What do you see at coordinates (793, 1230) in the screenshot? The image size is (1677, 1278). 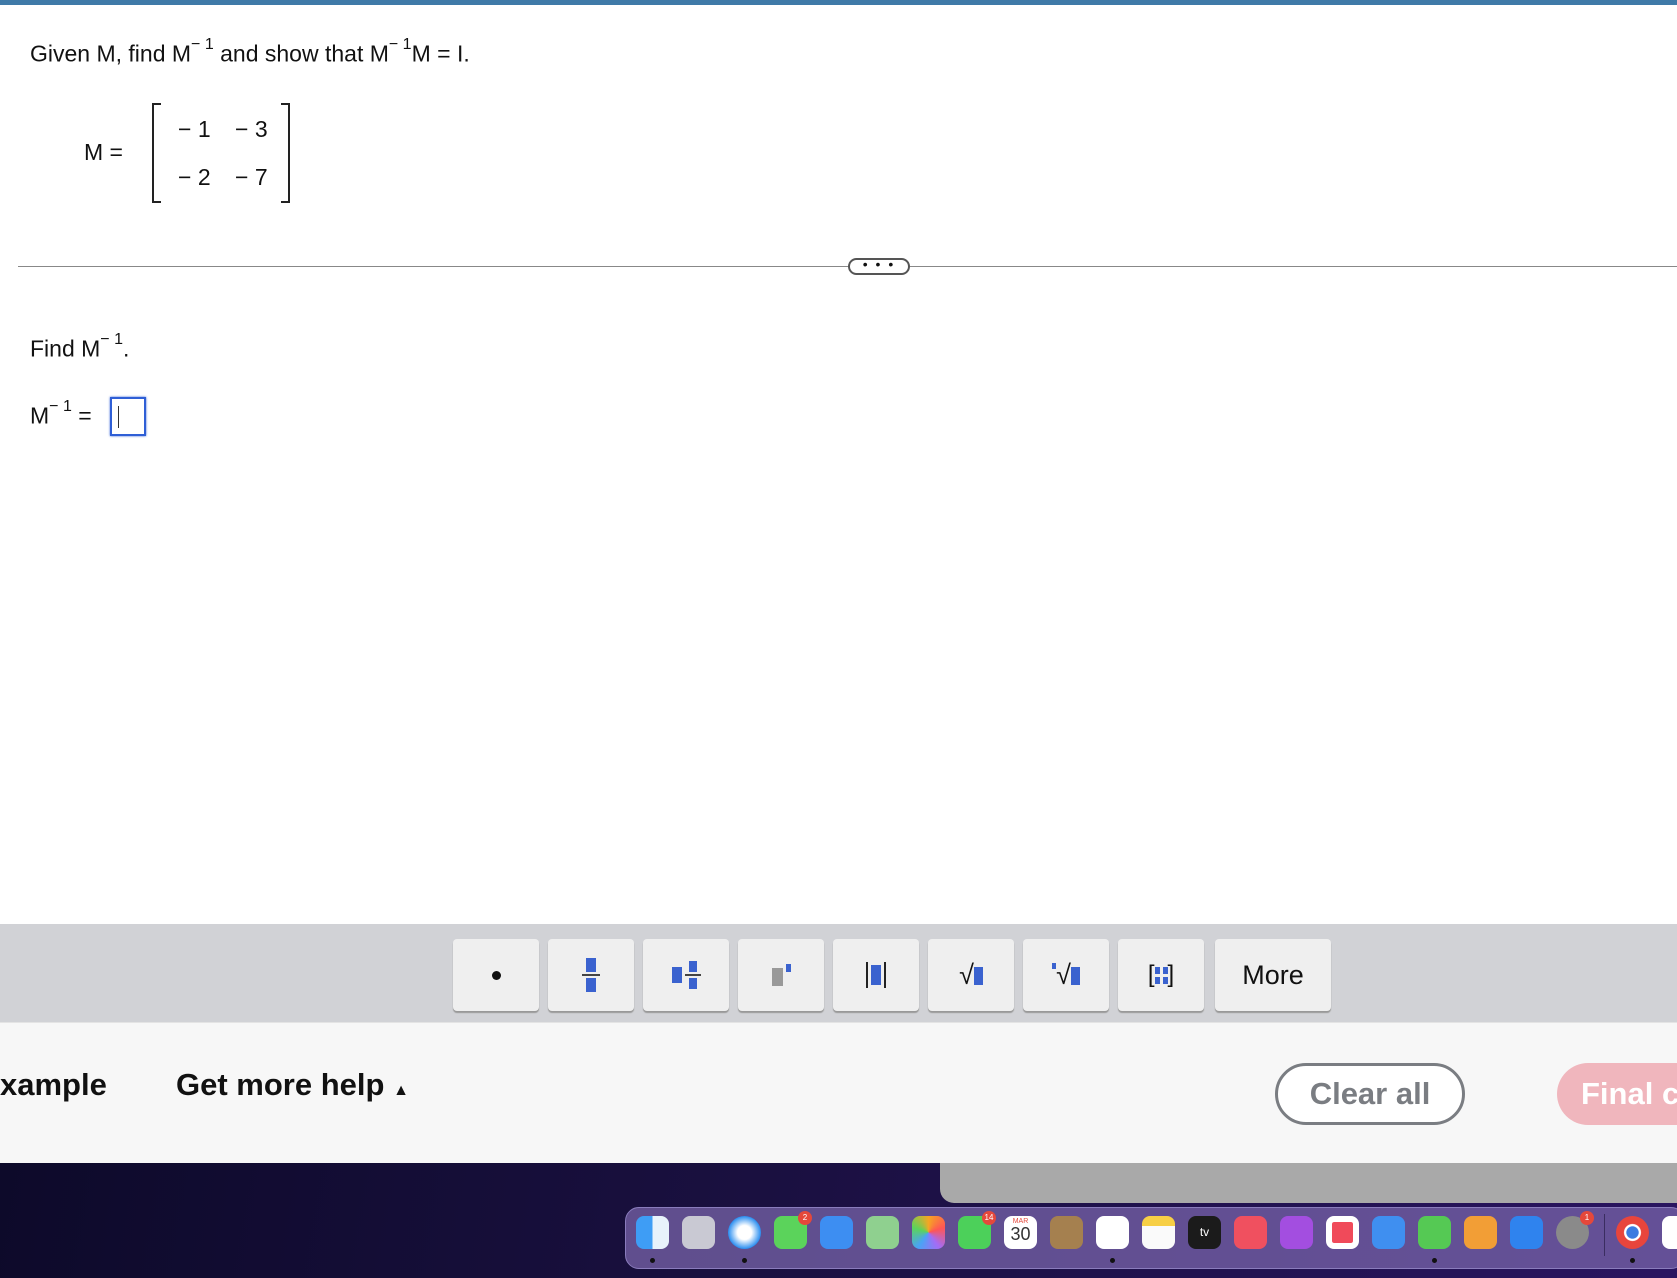 I see `messages-icon: 2` at bounding box center [793, 1230].